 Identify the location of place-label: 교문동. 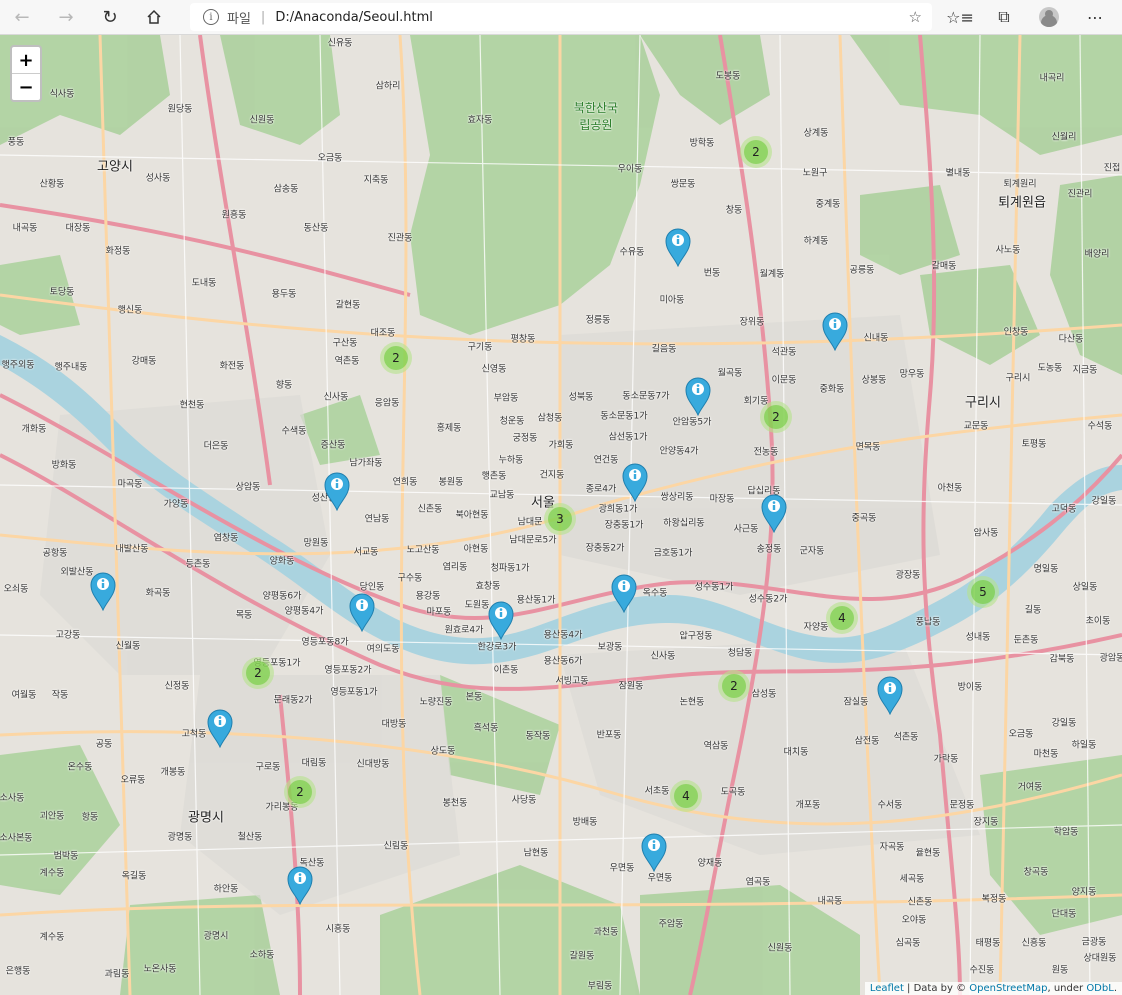
(976, 426).